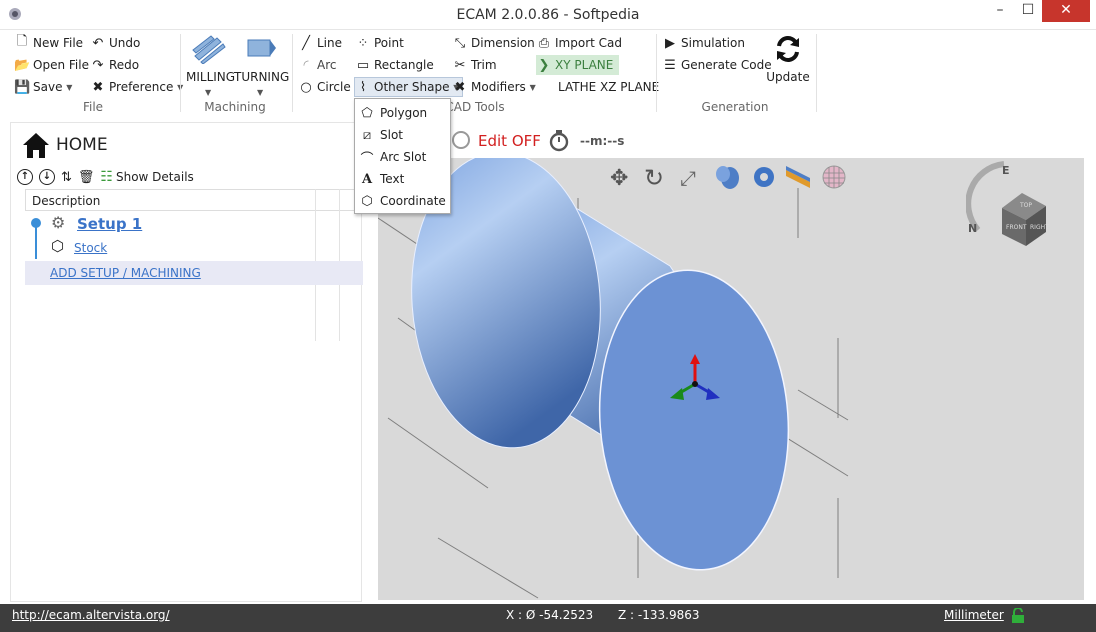  Describe the element at coordinates (461, 140) in the screenshot. I see `edit-toggle-icon` at that location.